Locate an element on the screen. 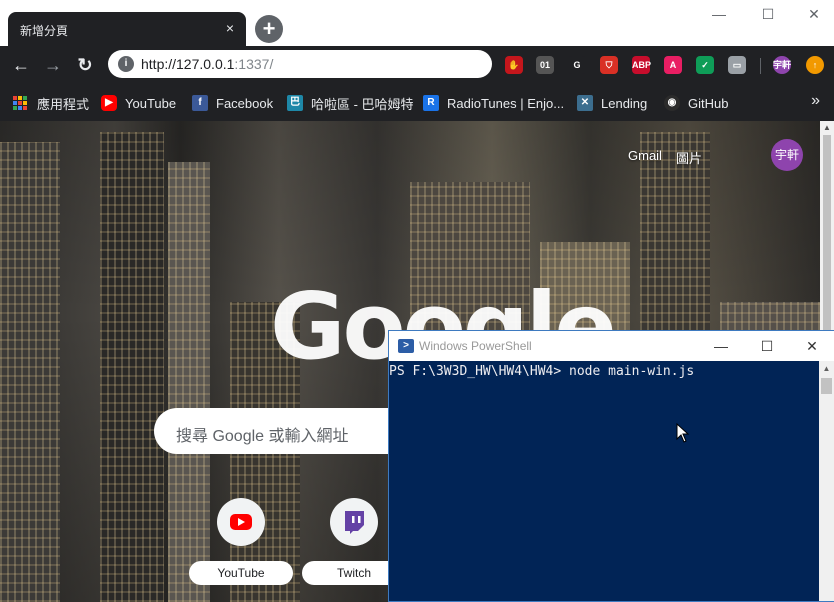  bookmark-label: GitHub is located at coordinates (708, 103).